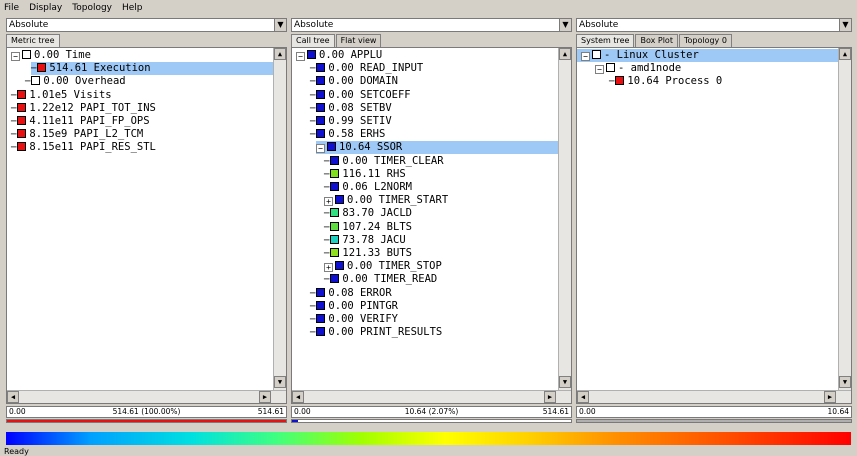 This screenshot has height=456, width=857. I want to click on tree-row: ─ 116.11 RHS, so click(425, 174).